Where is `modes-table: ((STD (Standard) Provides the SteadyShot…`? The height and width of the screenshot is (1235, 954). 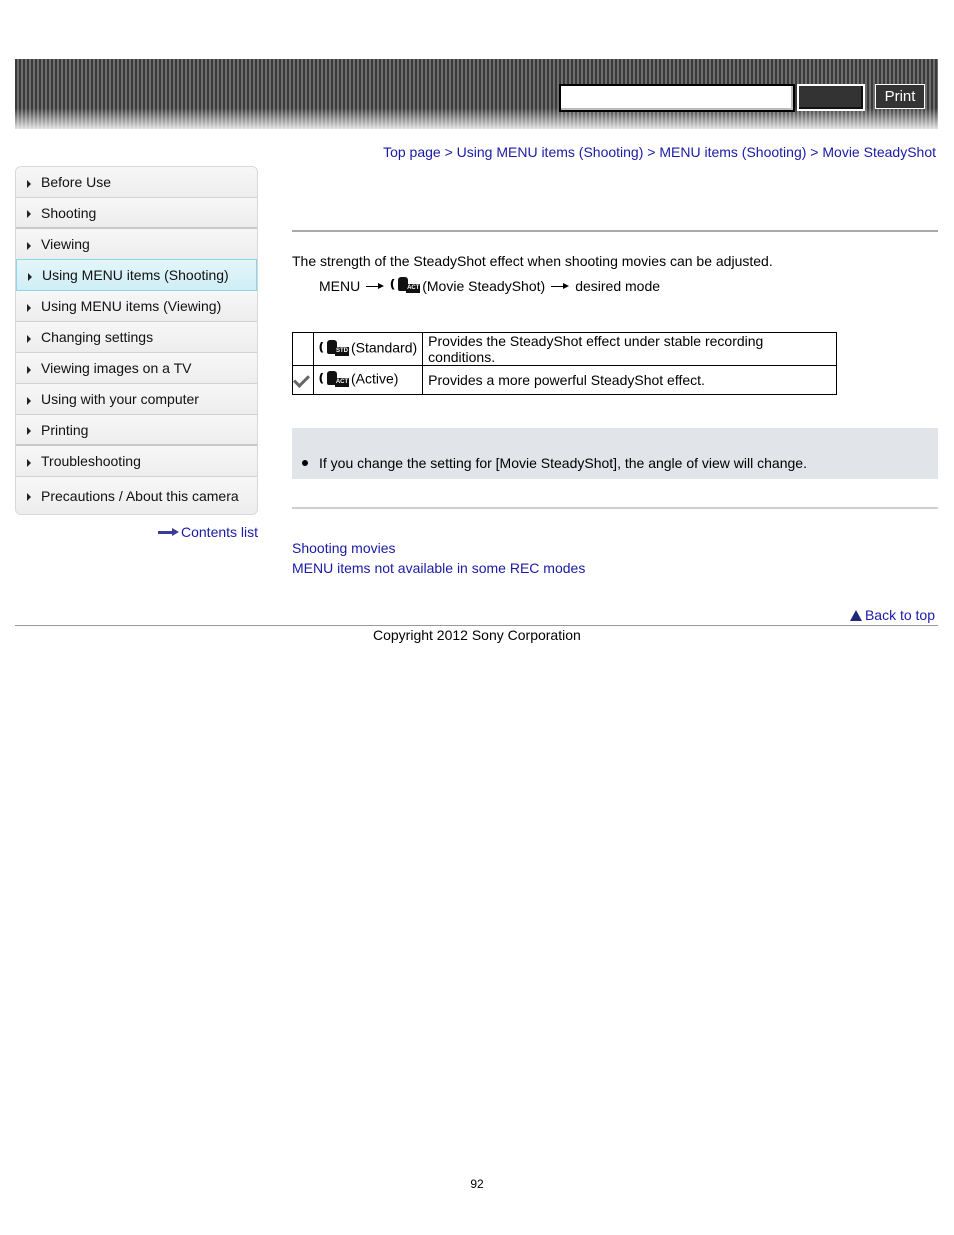 modes-table: ((STD (Standard) Provides the SteadyShot… is located at coordinates (565, 363).